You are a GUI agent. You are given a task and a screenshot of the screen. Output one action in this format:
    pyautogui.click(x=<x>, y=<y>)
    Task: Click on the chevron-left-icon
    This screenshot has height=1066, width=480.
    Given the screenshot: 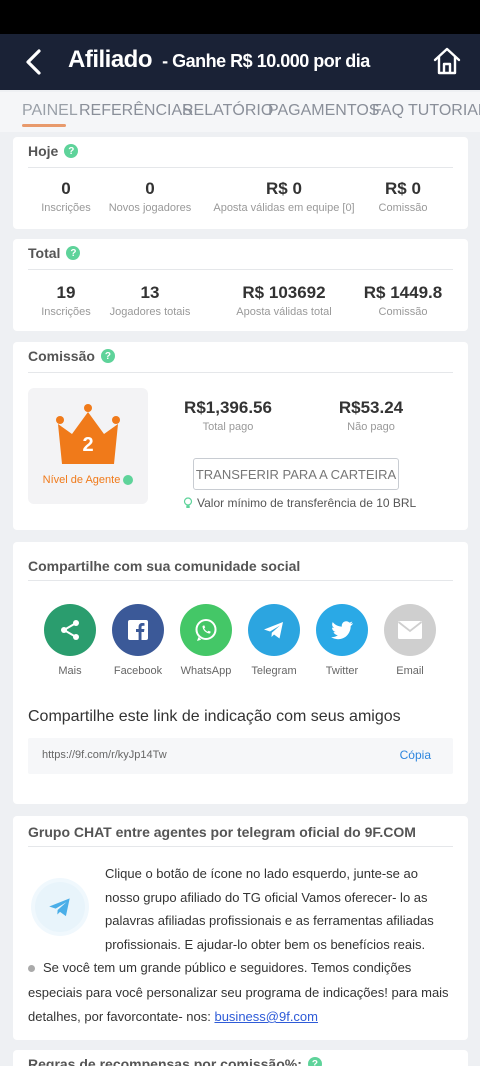 What is the action you would take?
    pyautogui.click(x=34, y=62)
    